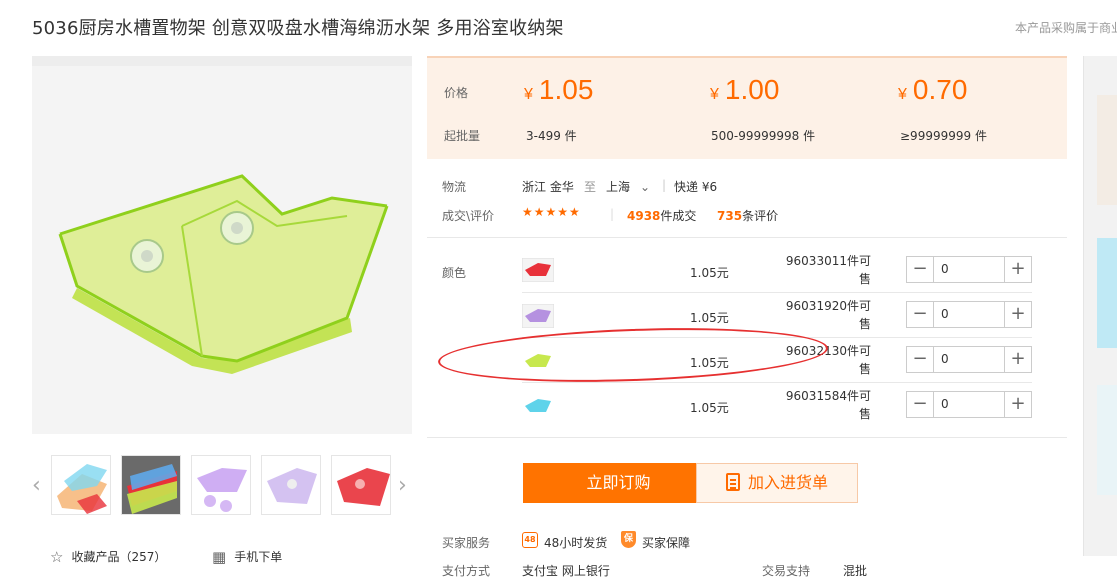  Describe the element at coordinates (644, 216) in the screenshot. I see `deals-count: 4938` at that location.